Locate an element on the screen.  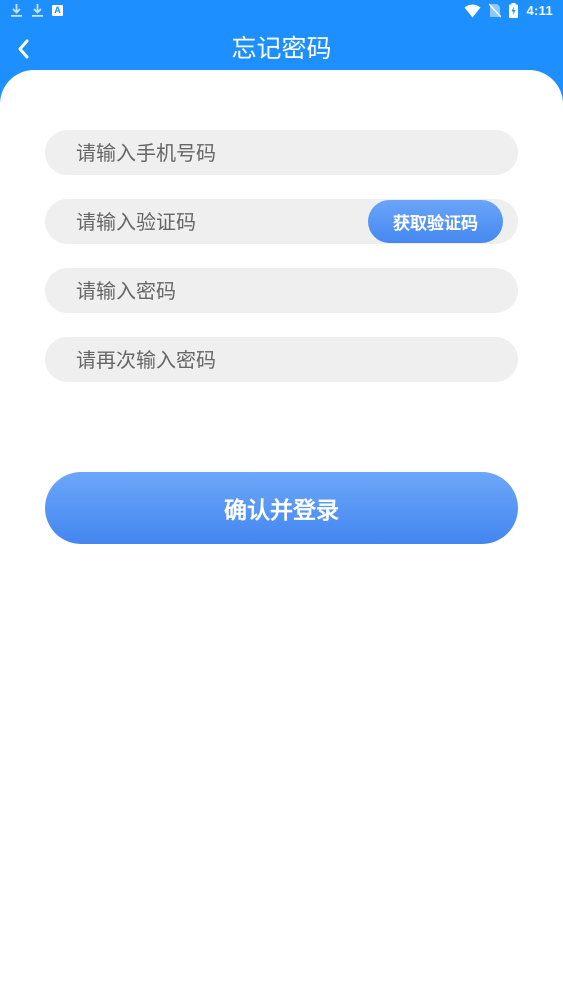
battery-charging-icon is located at coordinates (514, 10).